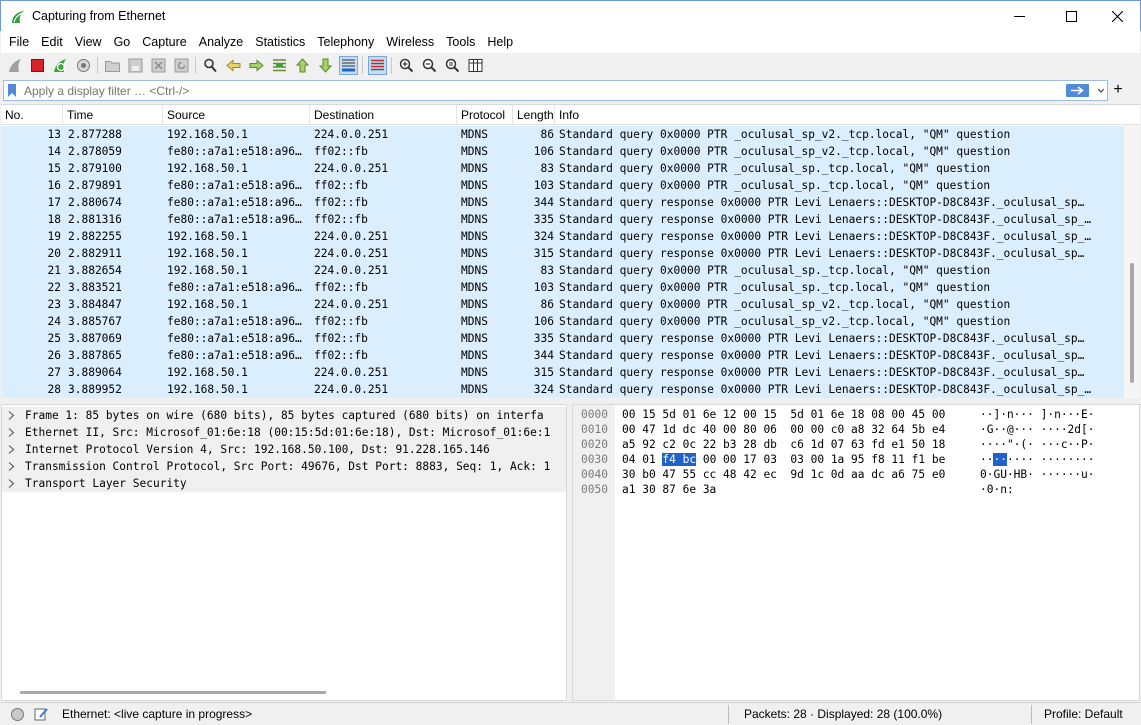  I want to click on zoom-in-icon, so click(406, 65).